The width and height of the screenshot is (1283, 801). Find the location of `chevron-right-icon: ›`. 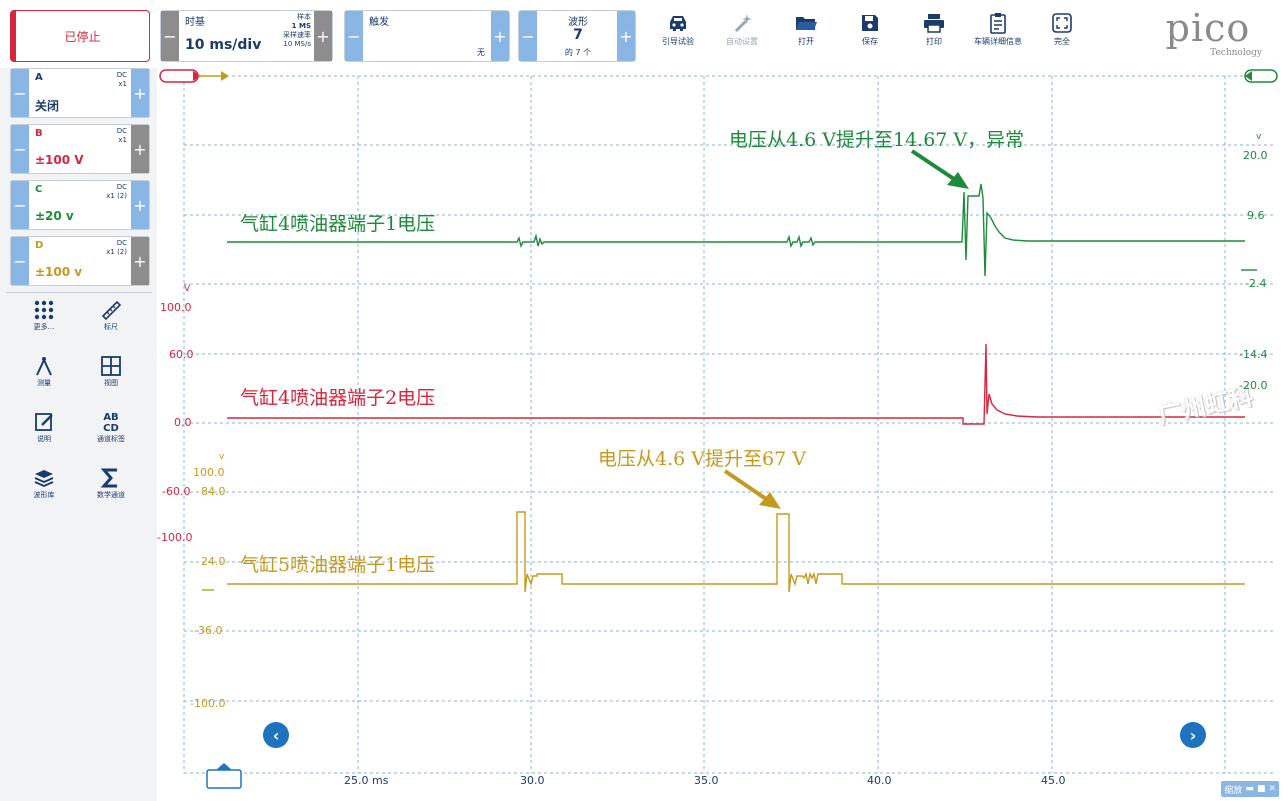

chevron-right-icon: › is located at coordinates (1193, 735).